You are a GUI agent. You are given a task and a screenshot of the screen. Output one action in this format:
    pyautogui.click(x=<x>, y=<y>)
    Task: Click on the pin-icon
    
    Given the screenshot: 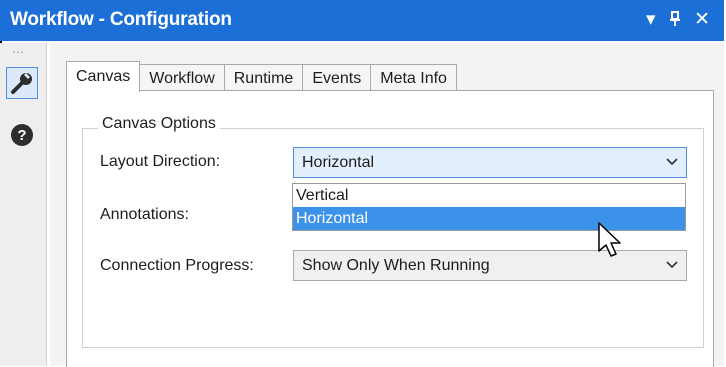 What is the action you would take?
    pyautogui.click(x=675, y=20)
    